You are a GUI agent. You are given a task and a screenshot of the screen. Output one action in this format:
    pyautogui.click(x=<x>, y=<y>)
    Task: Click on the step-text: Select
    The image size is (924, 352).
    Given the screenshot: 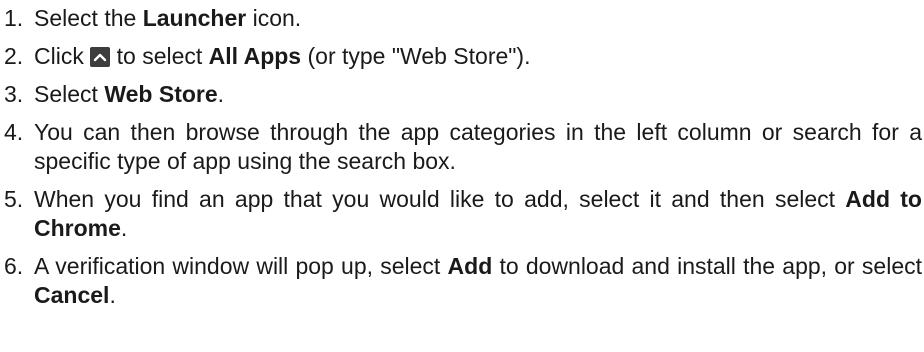 What is the action you would take?
    pyautogui.click(x=69, y=94)
    